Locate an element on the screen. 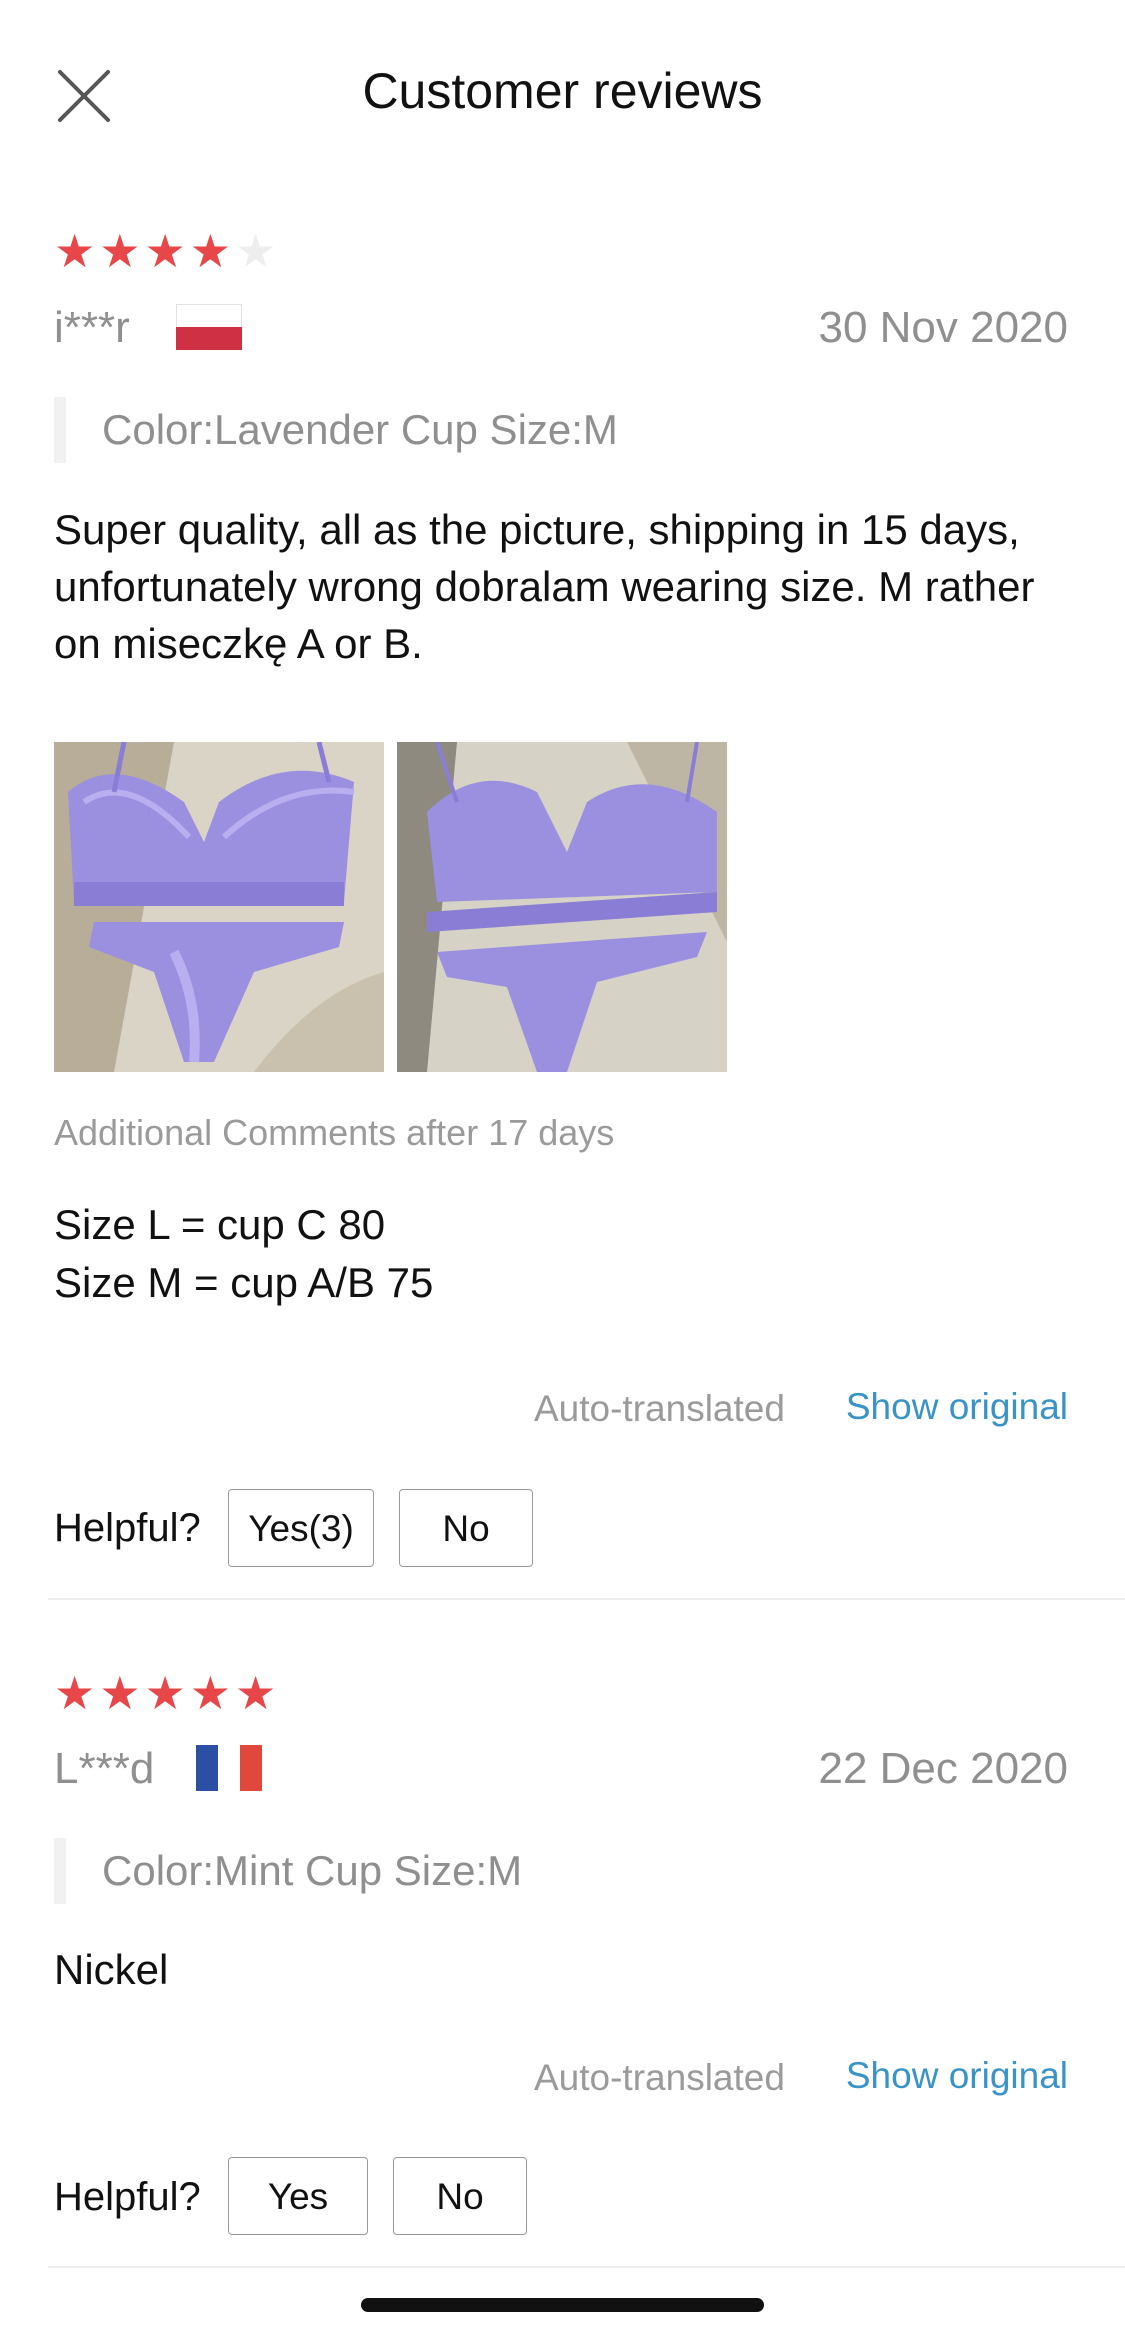  france-flag-icon is located at coordinates (229, 1768).